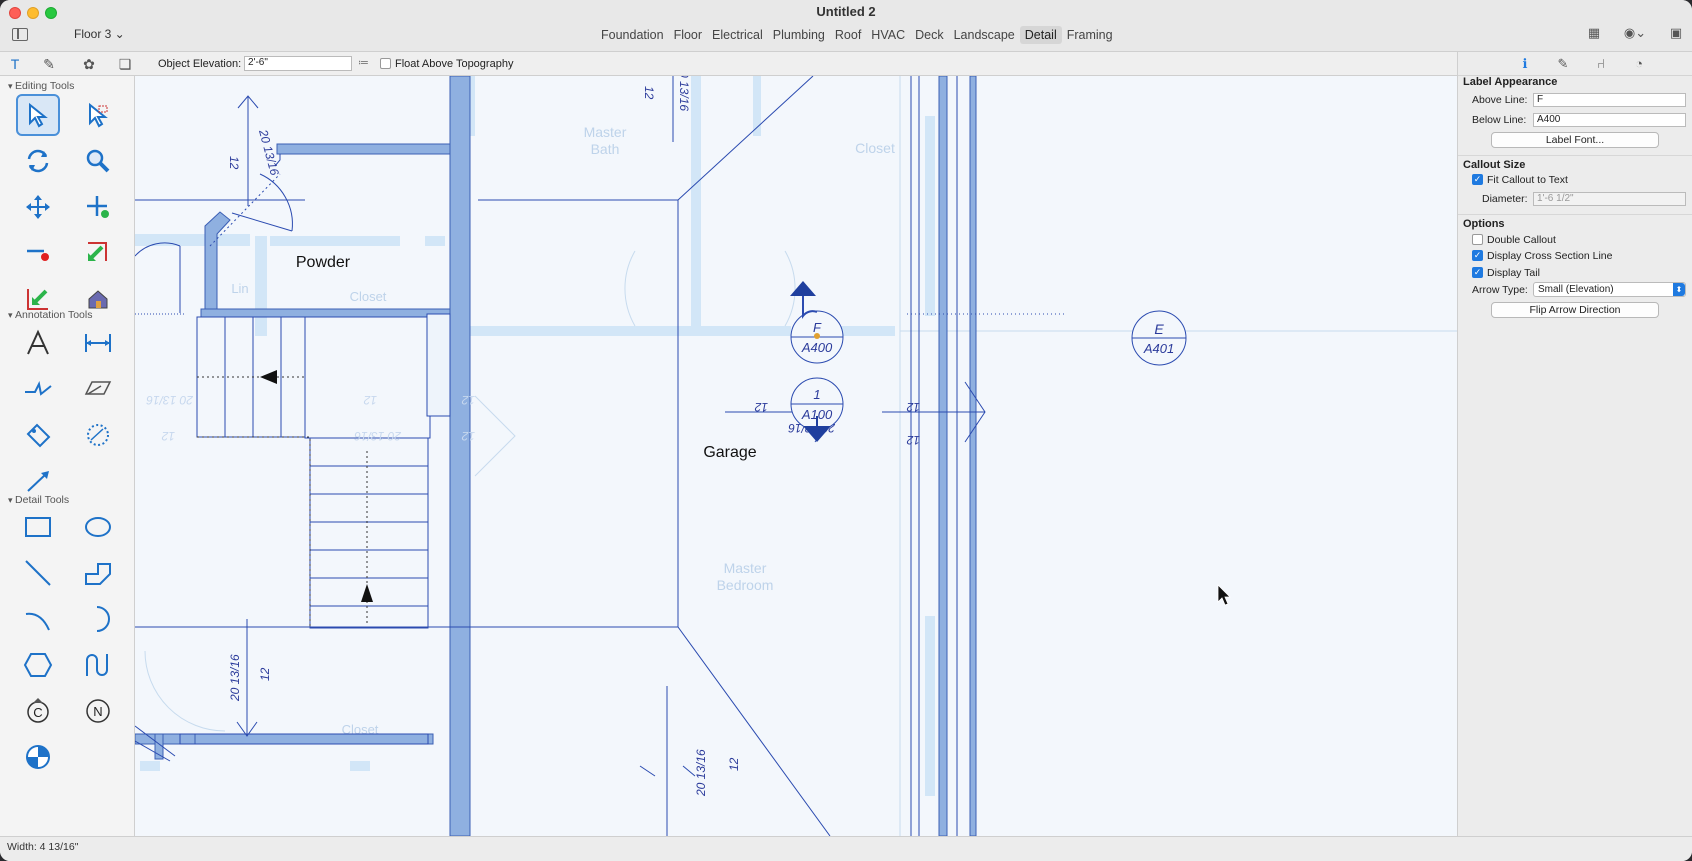 The width and height of the screenshot is (1692, 861). Describe the element at coordinates (98, 711) in the screenshot. I see `north-pointer-tool: N` at that location.